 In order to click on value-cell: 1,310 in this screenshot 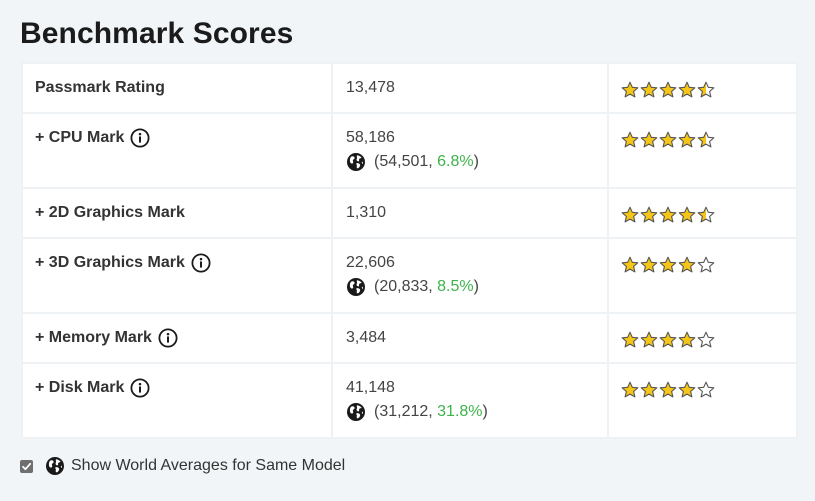, I will do `click(470, 213)`.